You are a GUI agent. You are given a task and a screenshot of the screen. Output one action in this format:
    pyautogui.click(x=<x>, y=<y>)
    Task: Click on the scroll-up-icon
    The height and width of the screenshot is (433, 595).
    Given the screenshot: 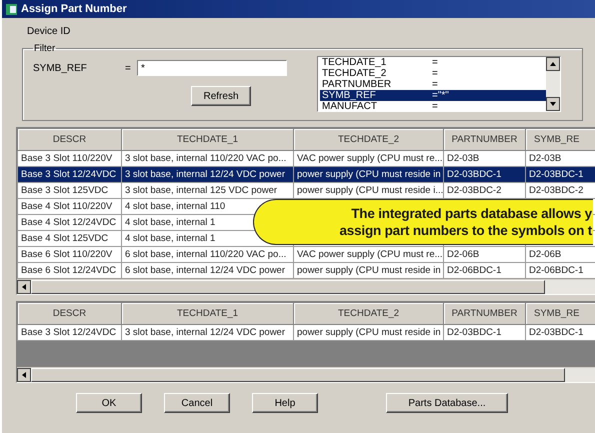 What is the action you would take?
    pyautogui.click(x=553, y=64)
    